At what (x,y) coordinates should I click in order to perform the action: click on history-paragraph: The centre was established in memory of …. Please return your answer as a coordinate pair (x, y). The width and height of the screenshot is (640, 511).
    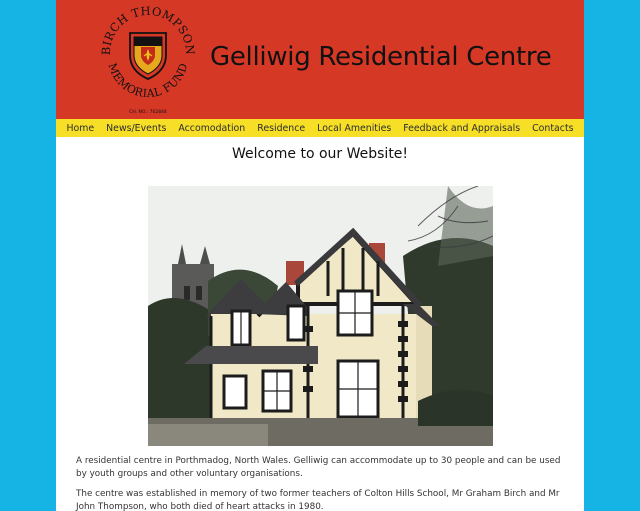
    Looking at the image, I should click on (318, 500).